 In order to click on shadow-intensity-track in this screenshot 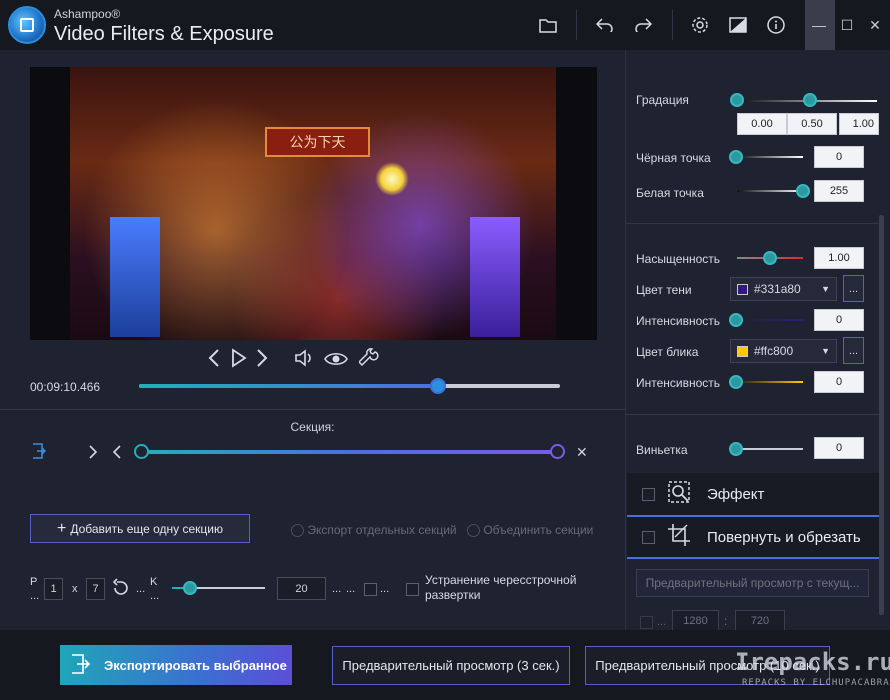, I will do `click(770, 320)`.